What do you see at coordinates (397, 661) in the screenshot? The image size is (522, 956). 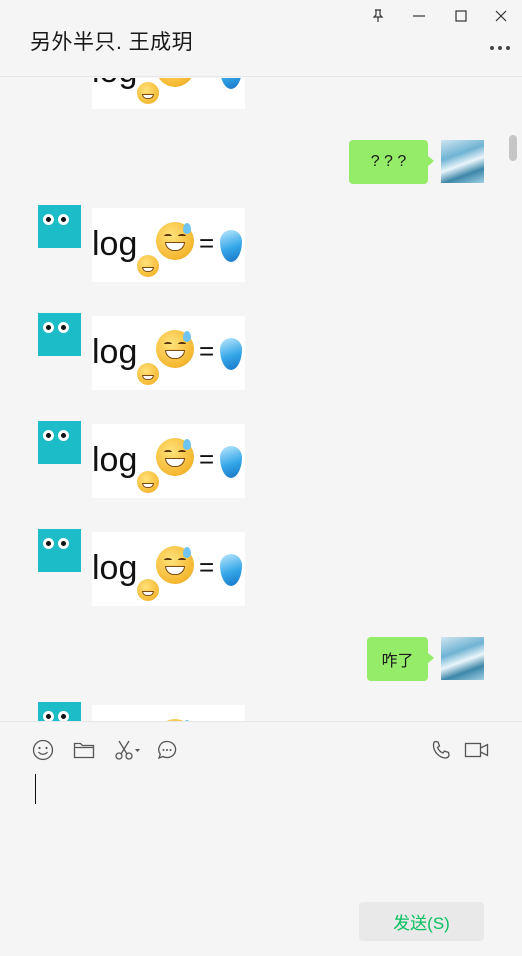 I see `message-text: 咋了` at bounding box center [397, 661].